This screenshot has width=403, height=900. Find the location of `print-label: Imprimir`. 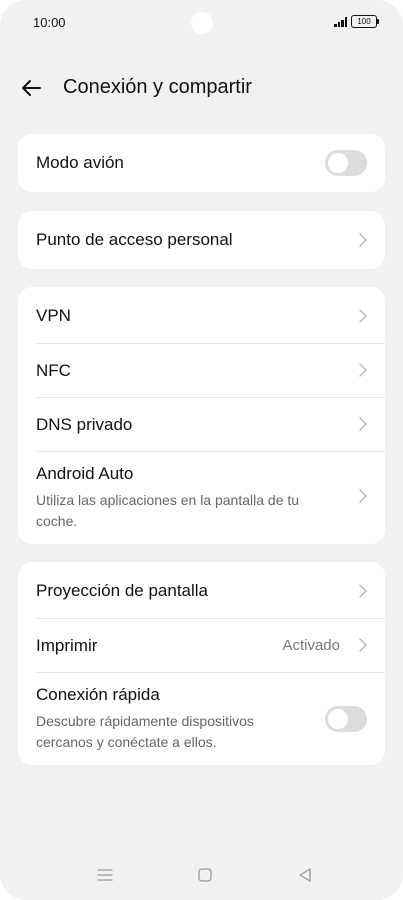

print-label: Imprimir is located at coordinates (67, 645).